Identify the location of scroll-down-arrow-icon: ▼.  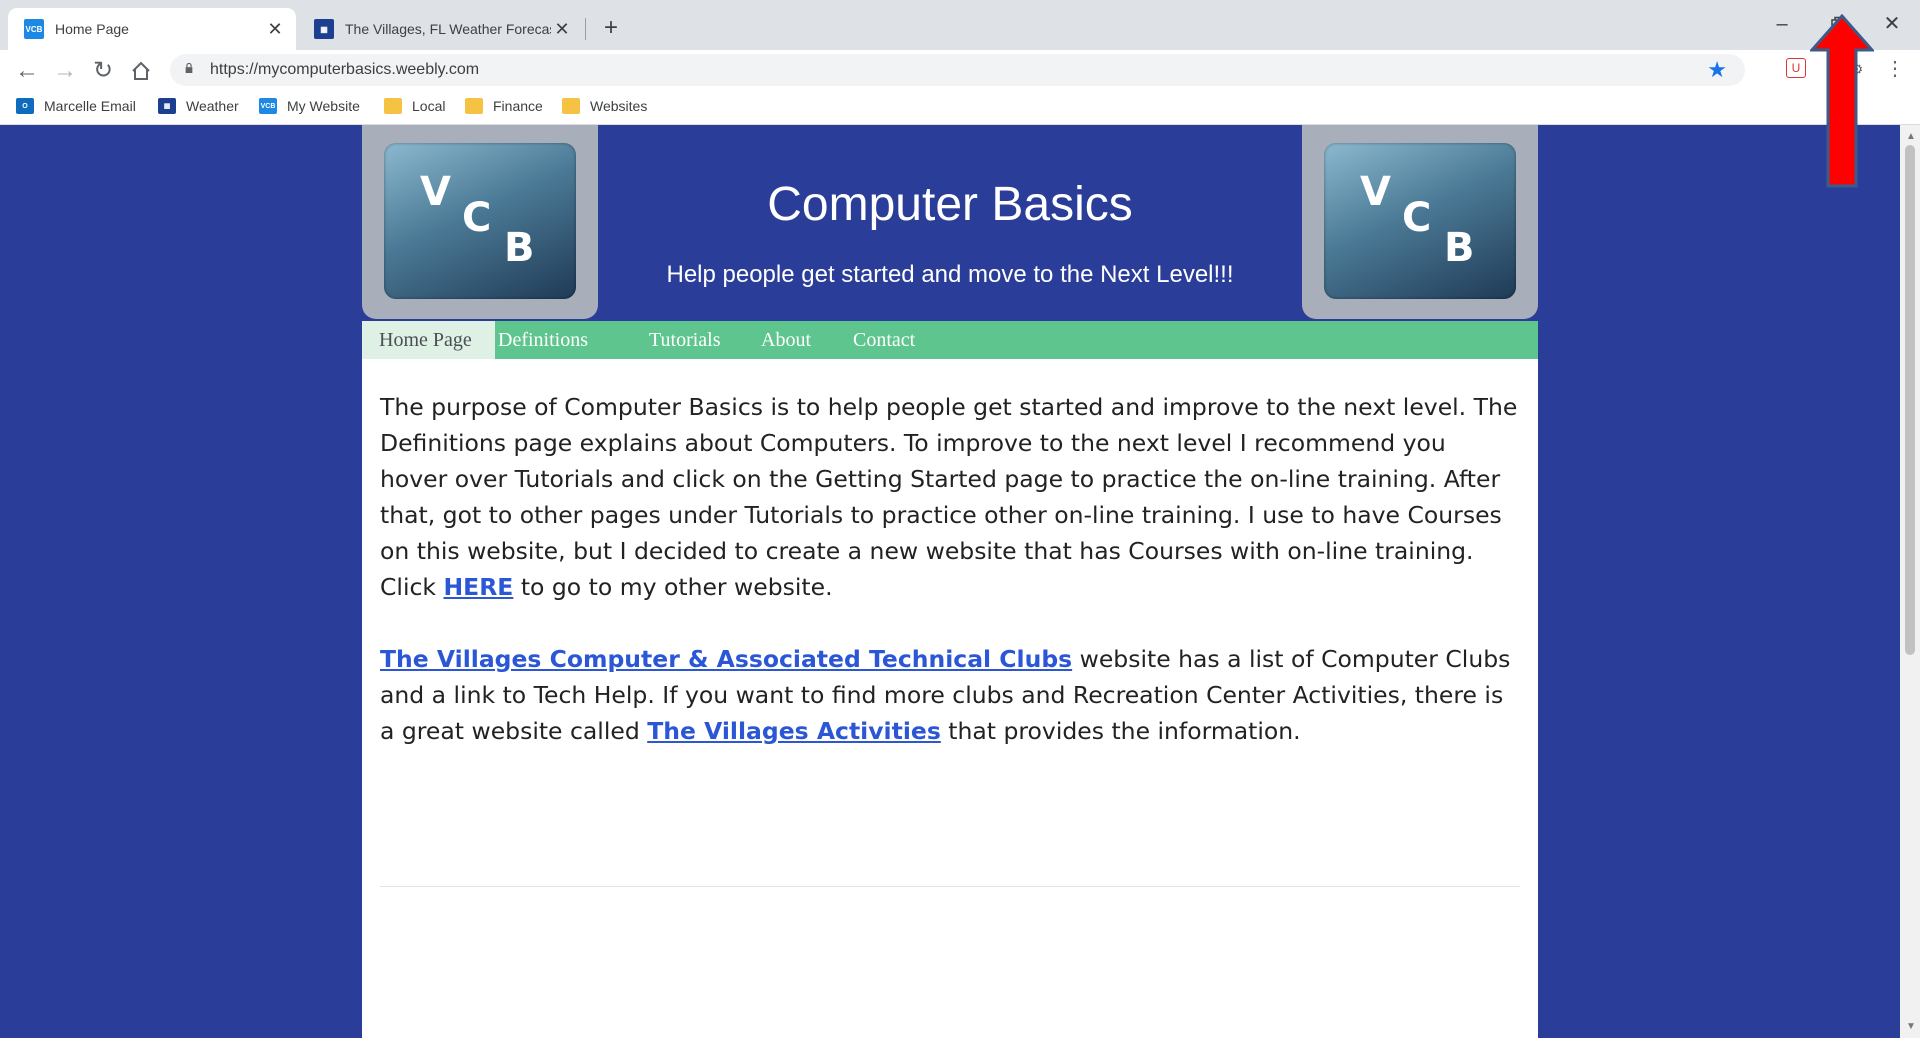
(1911, 1026).